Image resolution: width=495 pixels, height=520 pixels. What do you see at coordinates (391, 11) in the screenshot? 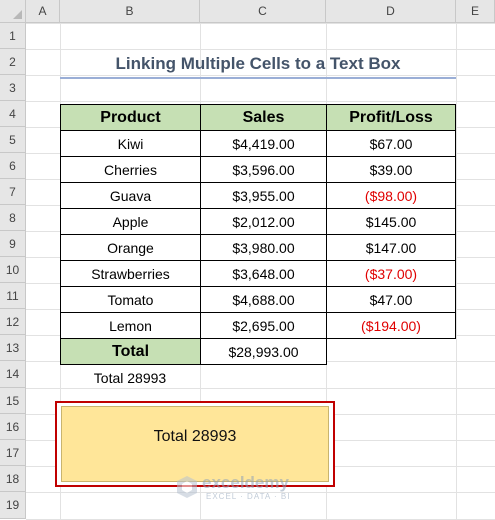
I see `column-header-d: D` at bounding box center [391, 11].